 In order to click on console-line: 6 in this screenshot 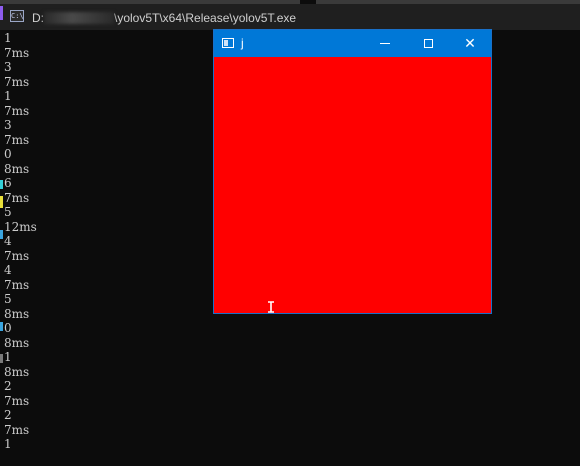, I will do `click(8, 183)`.